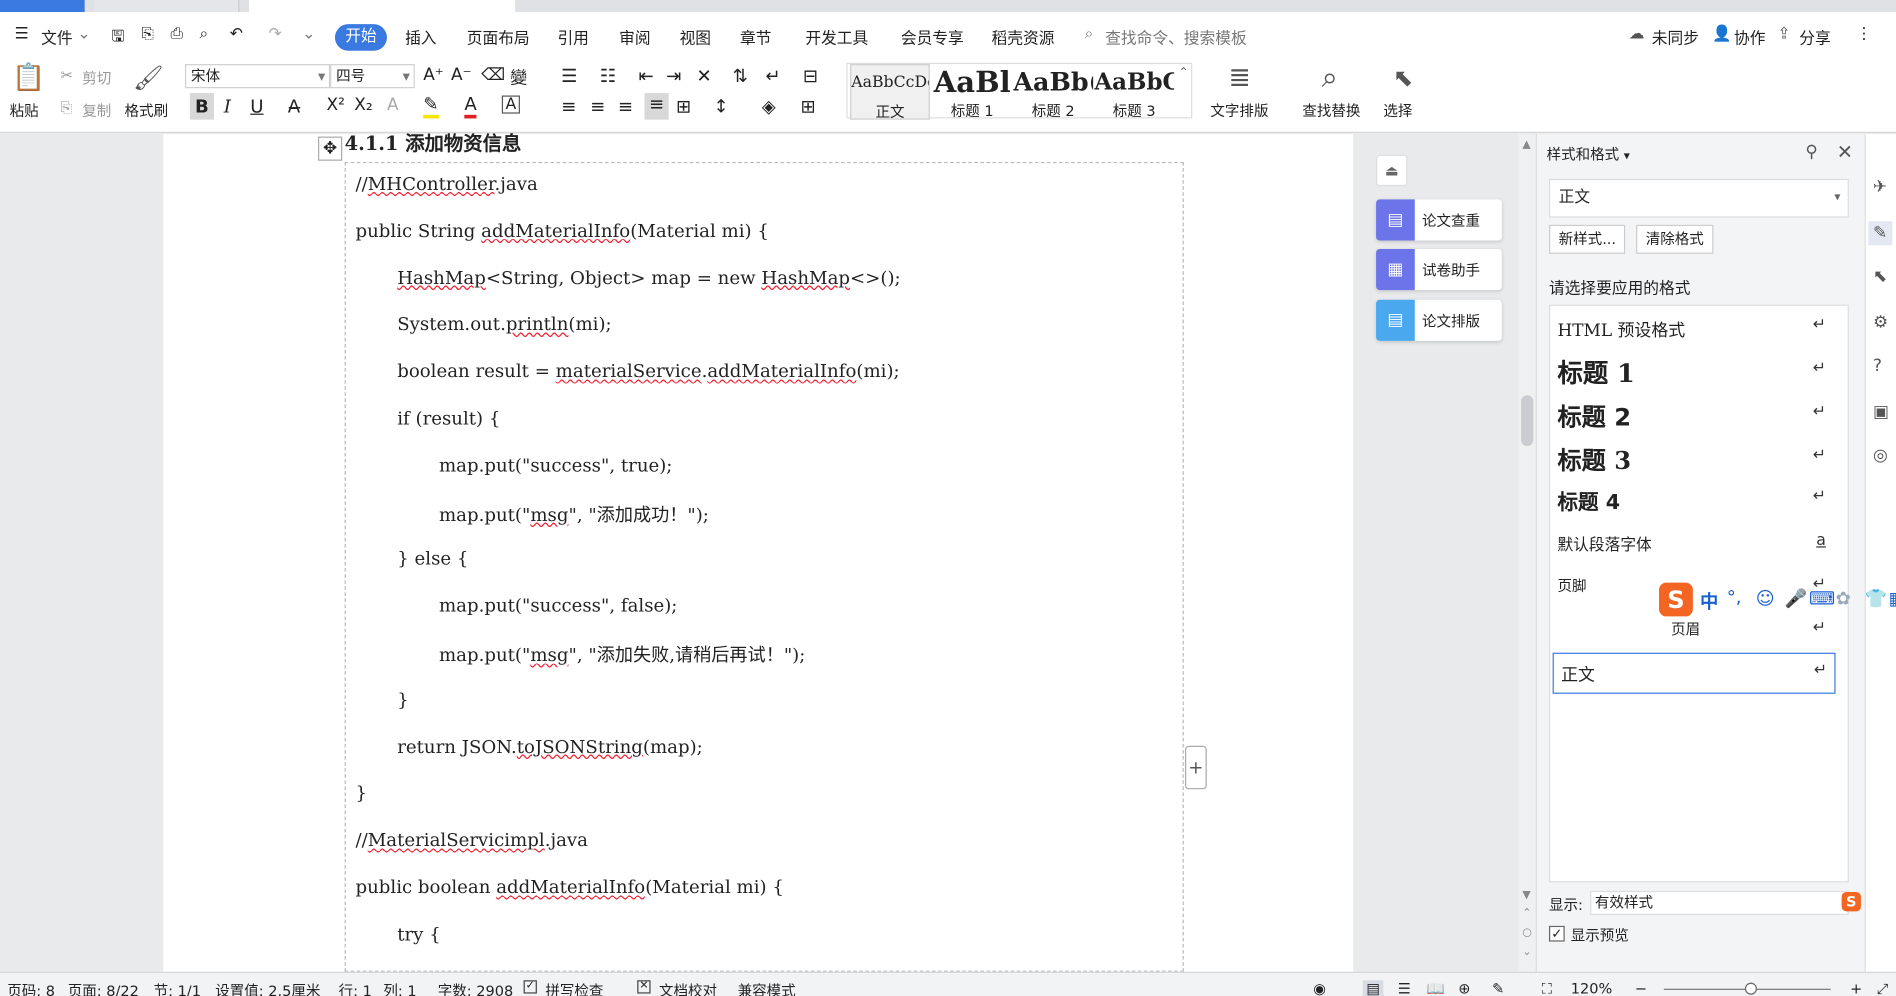  Describe the element at coordinates (1719, 902) in the screenshot. I see `show-filter-select: 有效样式` at that location.